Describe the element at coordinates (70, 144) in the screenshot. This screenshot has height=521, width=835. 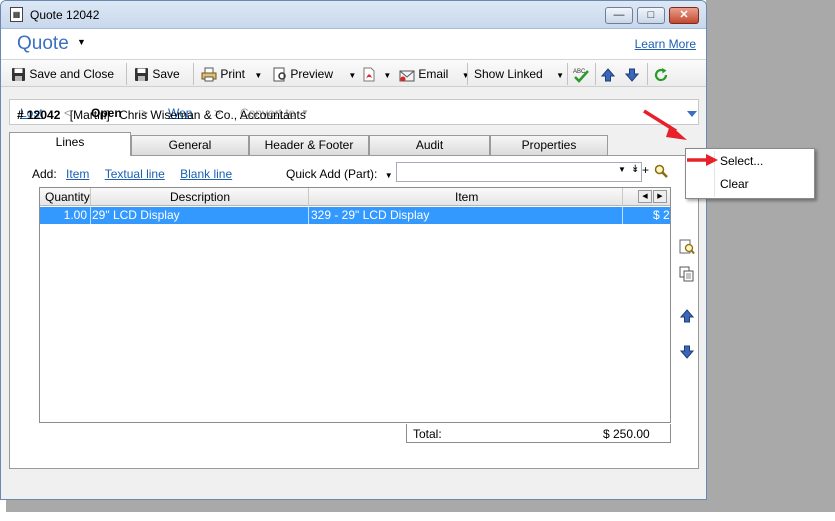
I see `tab-lines: Lines` at that location.